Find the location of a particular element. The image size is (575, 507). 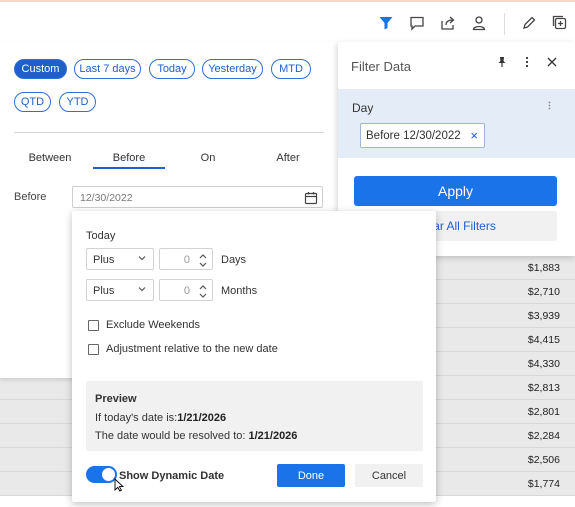

days-unit-label: Days is located at coordinates (234, 260).